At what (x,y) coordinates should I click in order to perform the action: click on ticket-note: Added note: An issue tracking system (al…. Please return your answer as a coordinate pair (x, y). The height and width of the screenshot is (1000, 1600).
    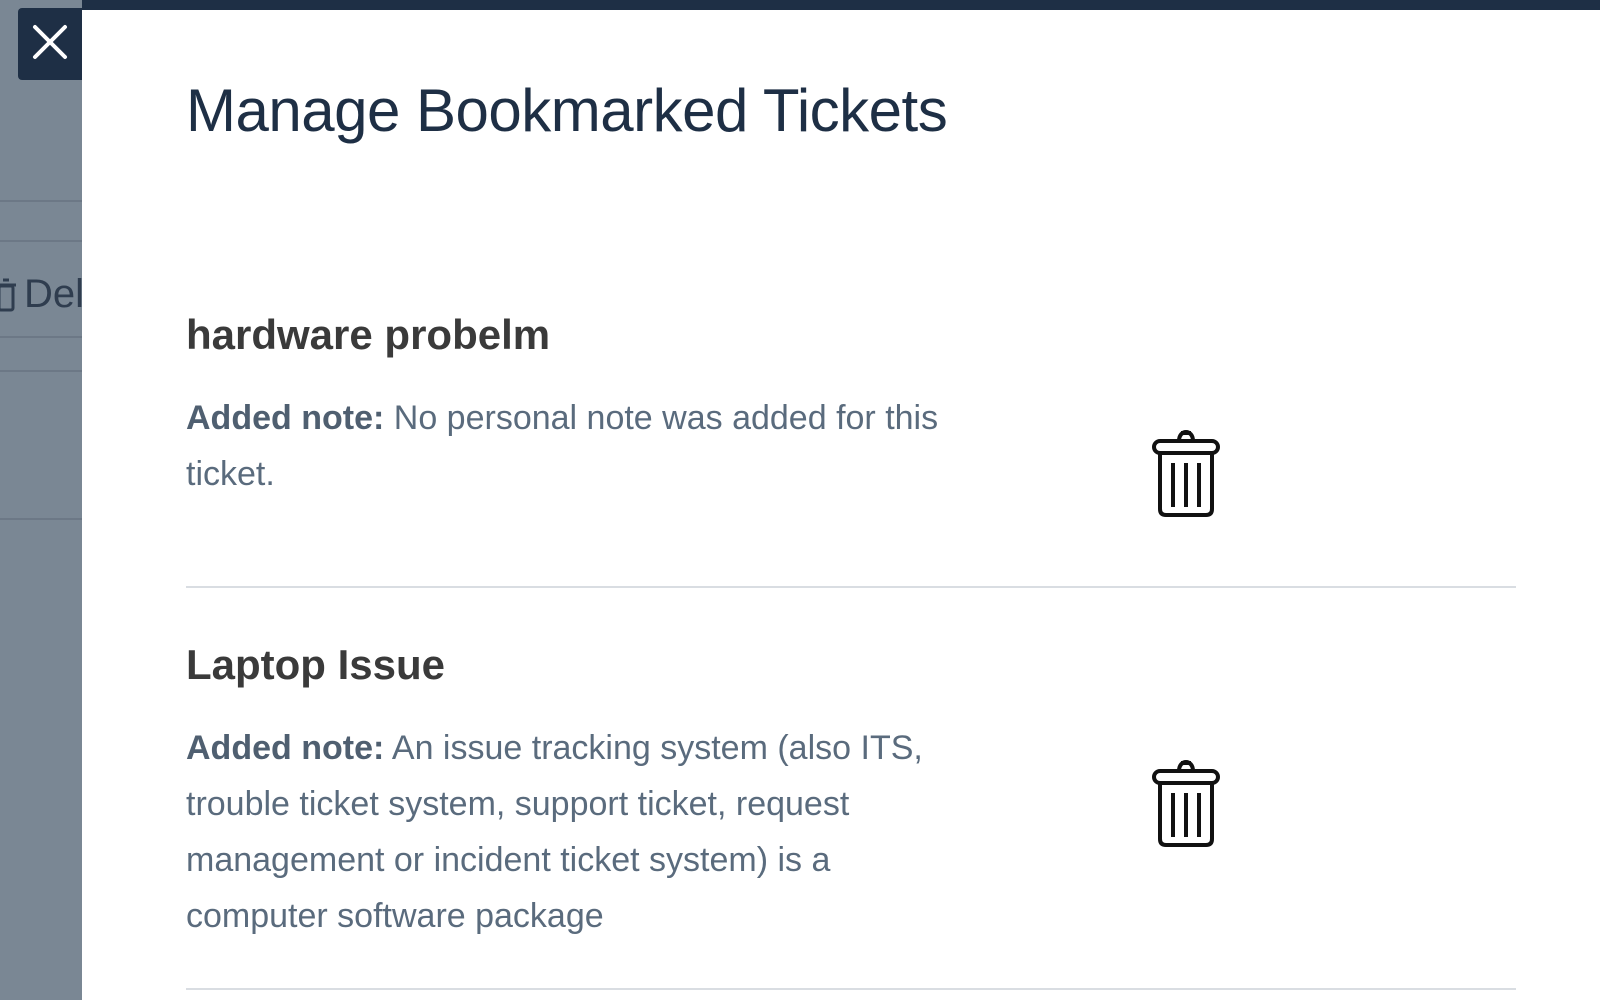
    Looking at the image, I should click on (571, 832).